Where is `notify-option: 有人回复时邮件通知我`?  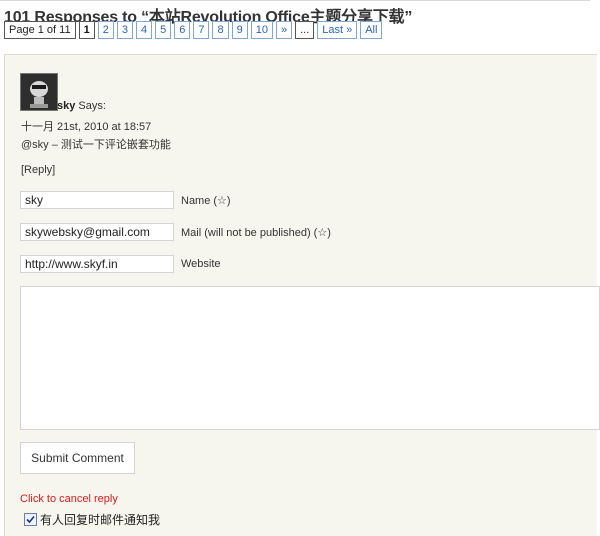 notify-option: 有人回复时邮件通知我 is located at coordinates (92, 519).